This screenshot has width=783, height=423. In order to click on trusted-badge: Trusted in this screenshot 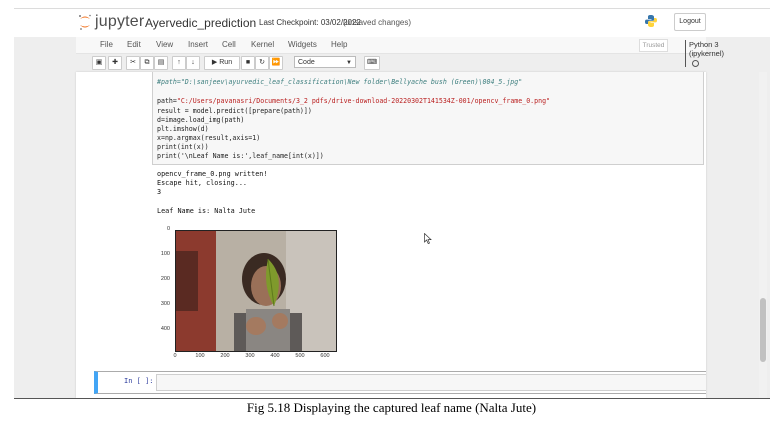, I will do `click(653, 45)`.